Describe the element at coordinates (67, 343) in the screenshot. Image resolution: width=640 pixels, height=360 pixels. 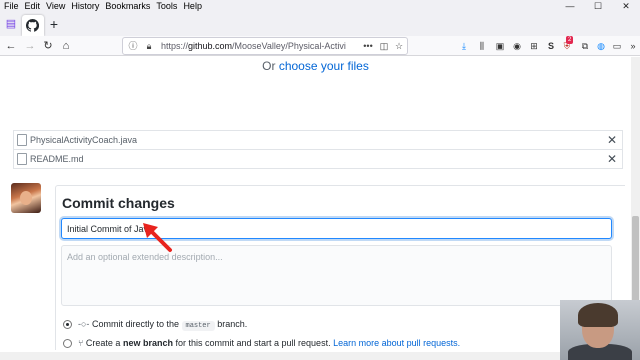
I see `new-branch-radio` at that location.